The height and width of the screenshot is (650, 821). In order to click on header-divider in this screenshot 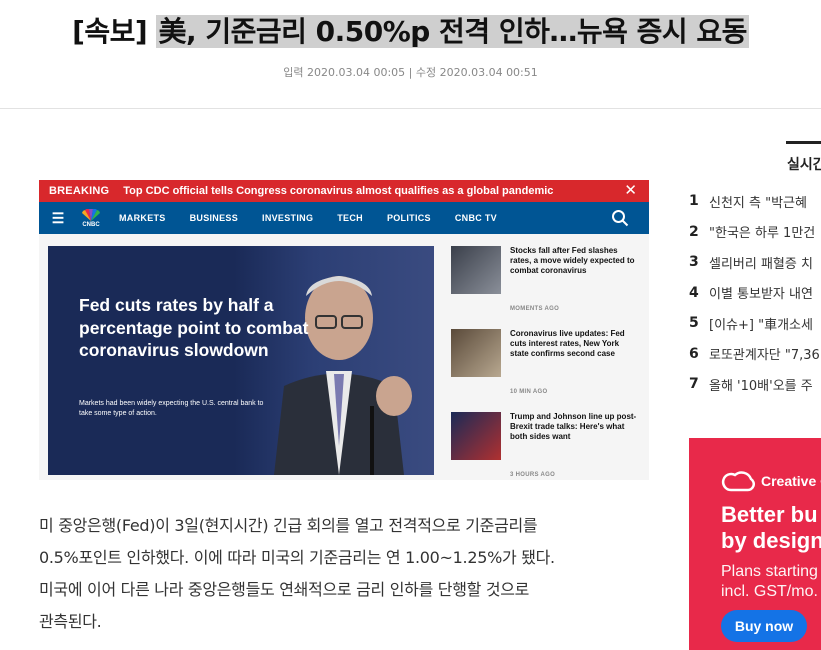, I will do `click(410, 108)`.